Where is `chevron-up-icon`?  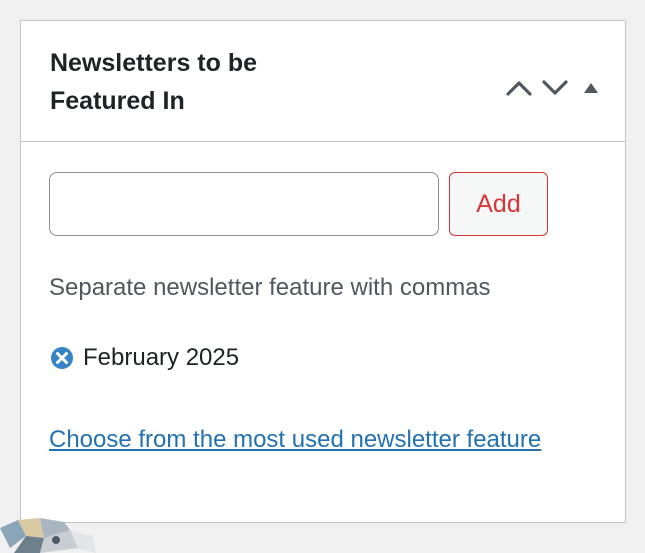
chevron-up-icon is located at coordinates (519, 88).